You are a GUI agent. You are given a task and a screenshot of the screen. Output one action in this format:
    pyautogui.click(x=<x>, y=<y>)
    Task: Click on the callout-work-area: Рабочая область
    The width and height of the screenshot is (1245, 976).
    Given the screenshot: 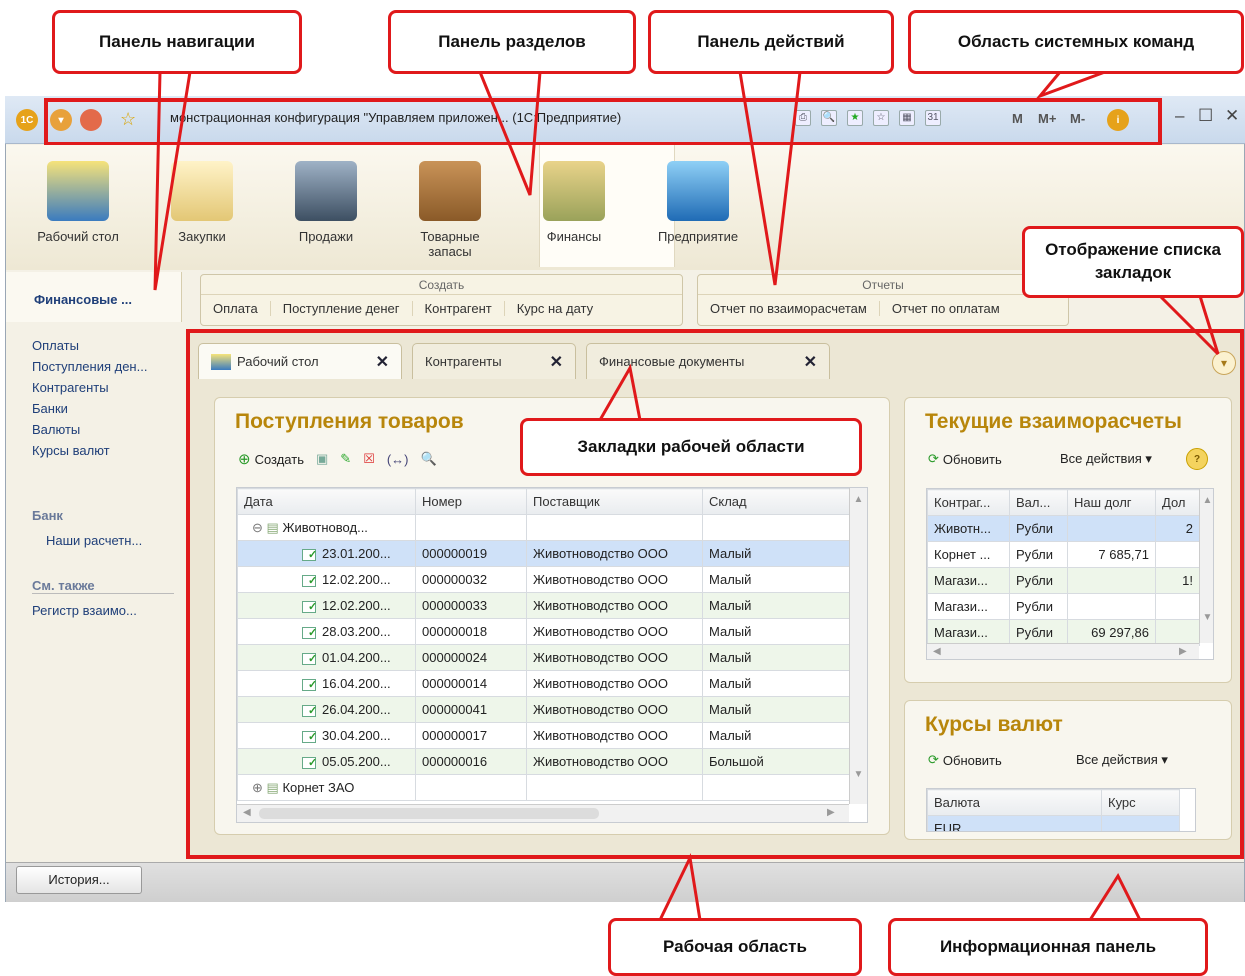 What is the action you would take?
    pyautogui.click(x=735, y=947)
    